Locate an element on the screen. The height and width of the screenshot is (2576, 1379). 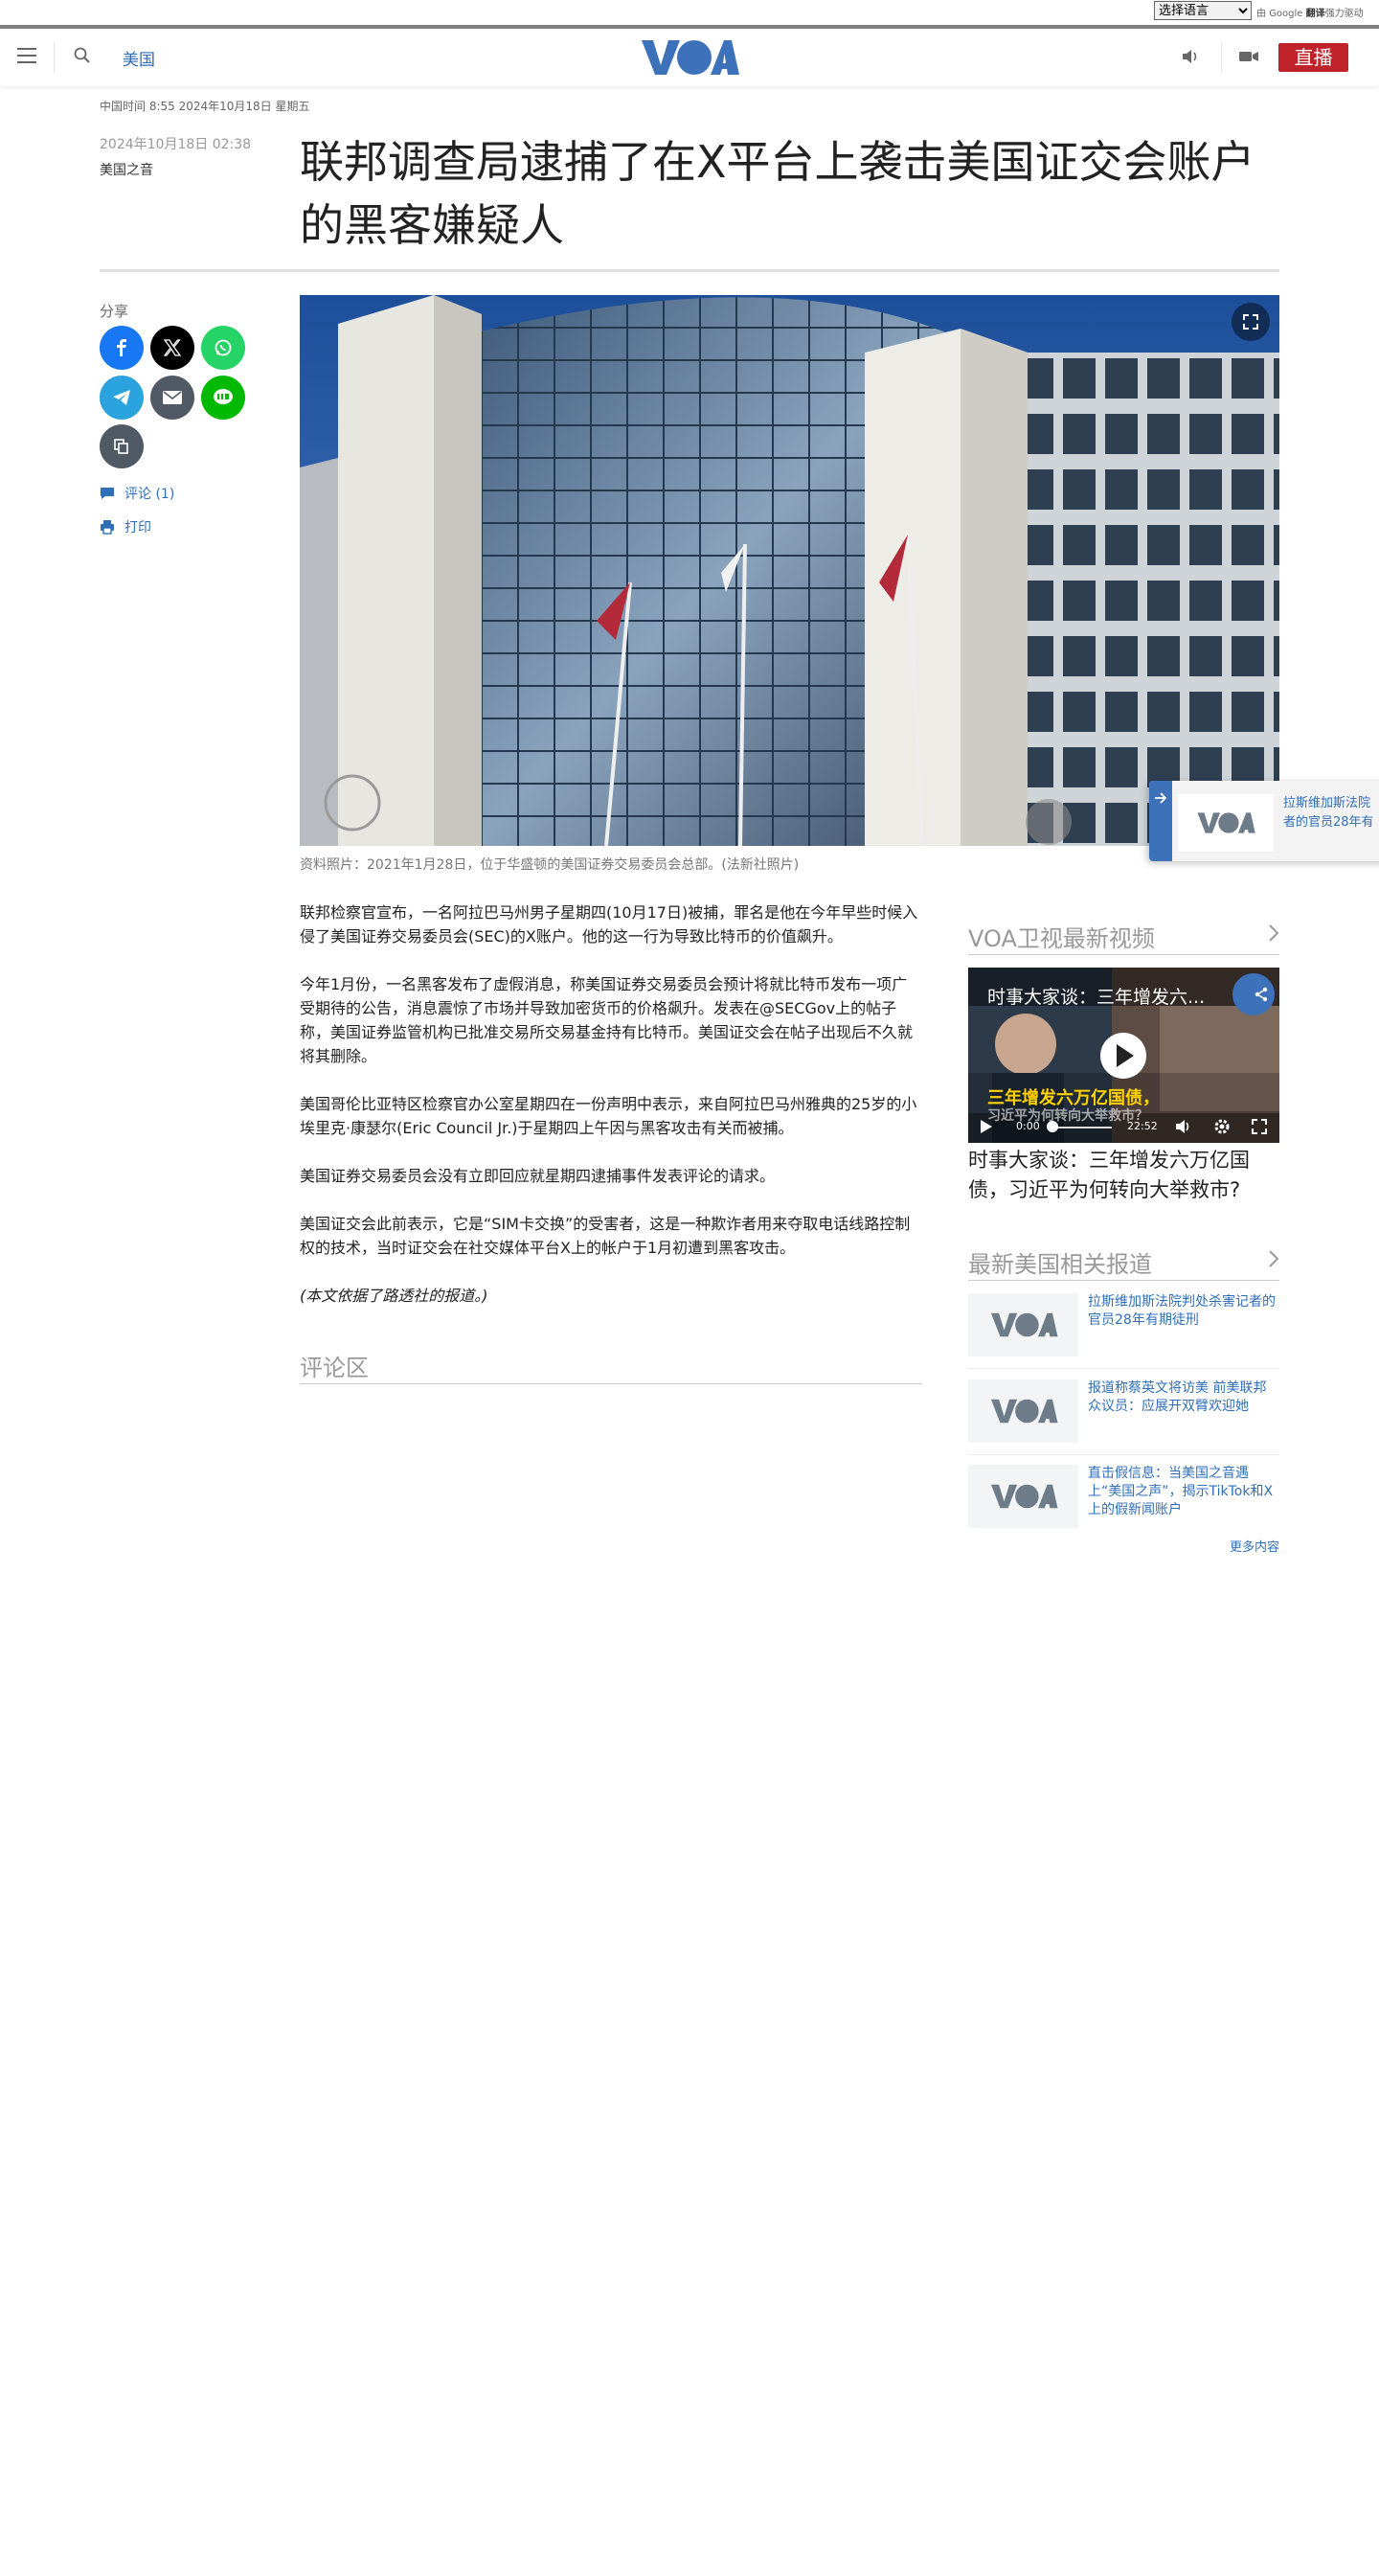
copy-icon is located at coordinates (121, 446).